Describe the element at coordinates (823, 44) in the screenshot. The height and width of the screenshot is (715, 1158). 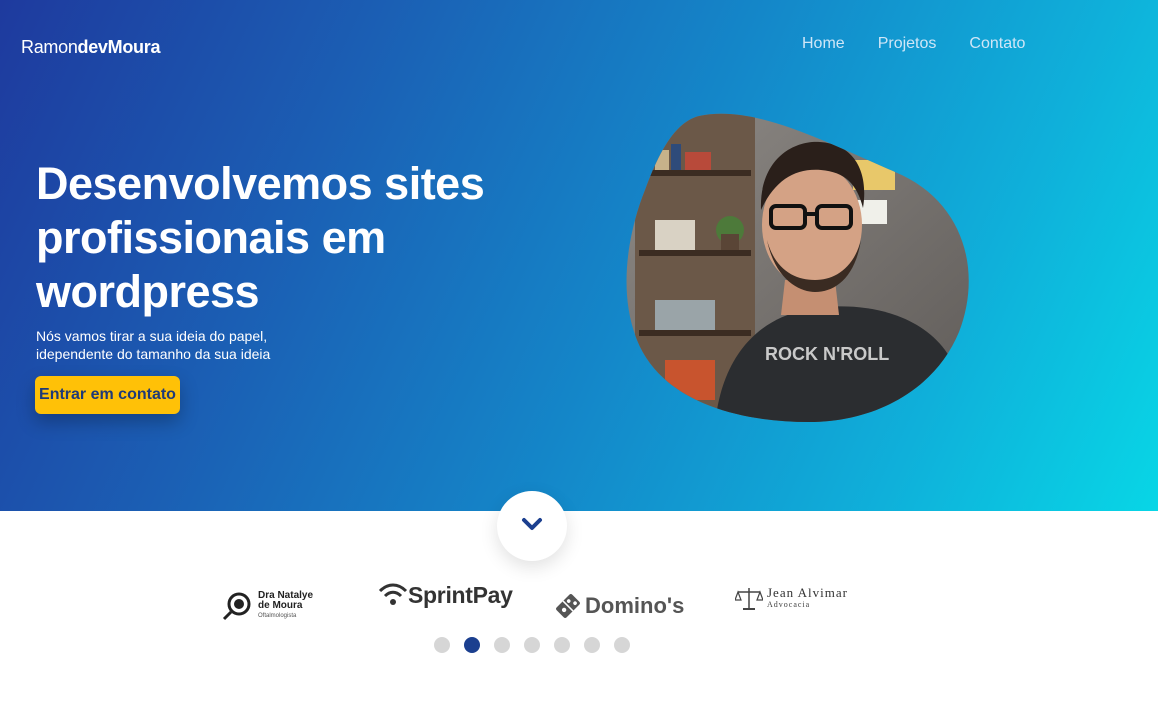
I see `nav-home: Home` at that location.